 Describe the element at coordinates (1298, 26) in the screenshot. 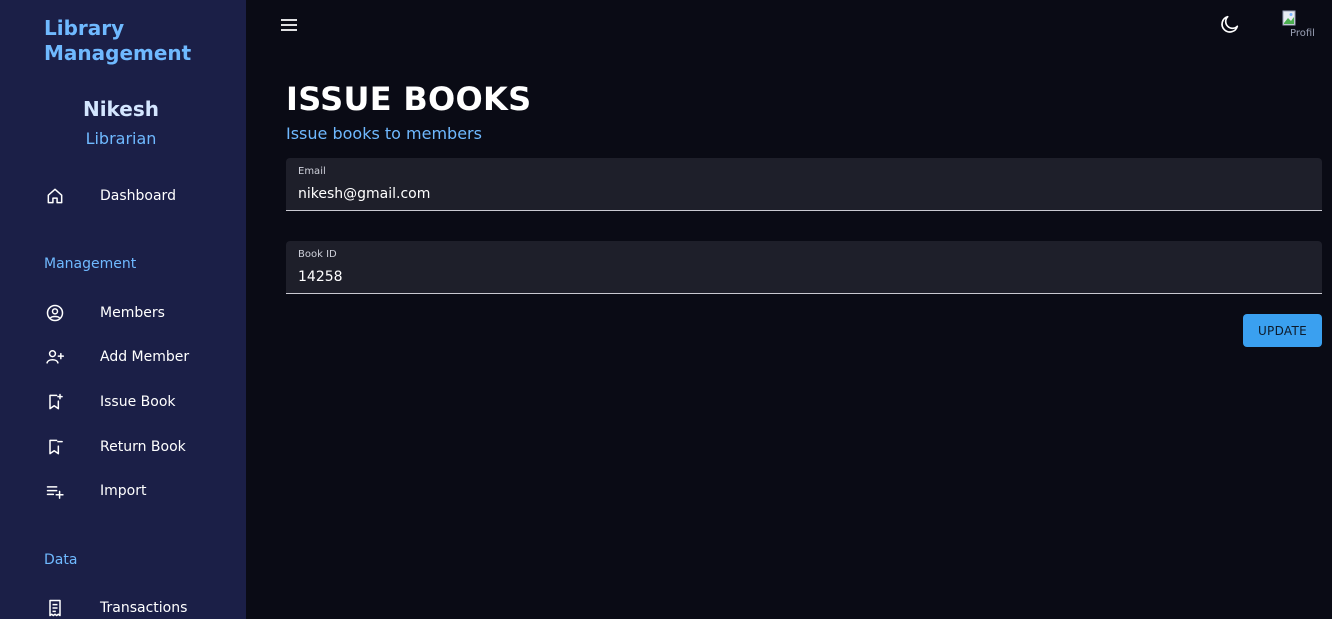

I see `avatar: Profile` at that location.